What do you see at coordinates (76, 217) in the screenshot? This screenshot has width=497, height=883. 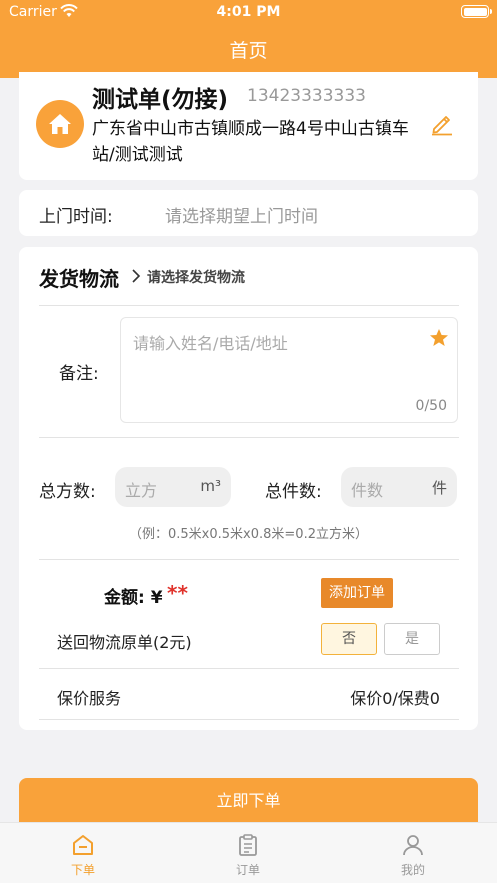 I see `visit-time-label: 上门时间:` at bounding box center [76, 217].